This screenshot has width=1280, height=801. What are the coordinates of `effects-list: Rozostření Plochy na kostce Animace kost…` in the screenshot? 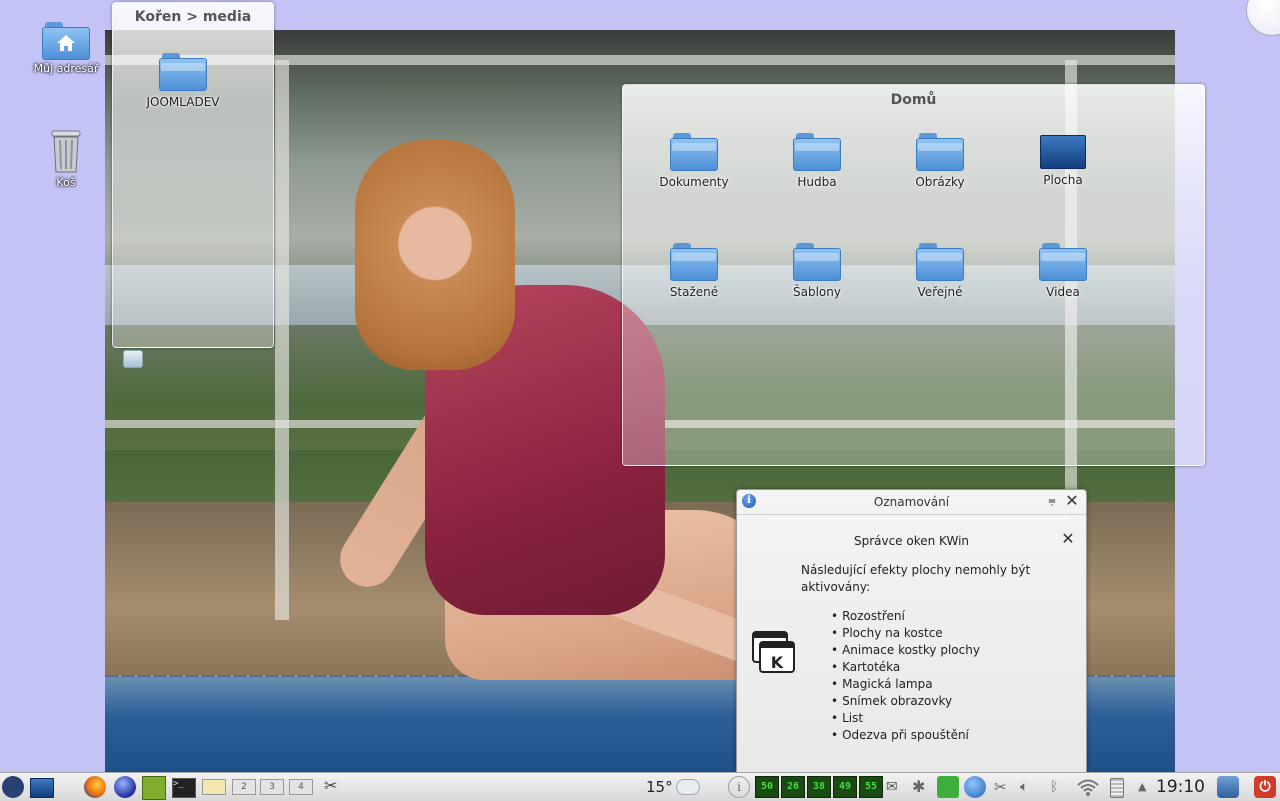 It's located at (905, 676).